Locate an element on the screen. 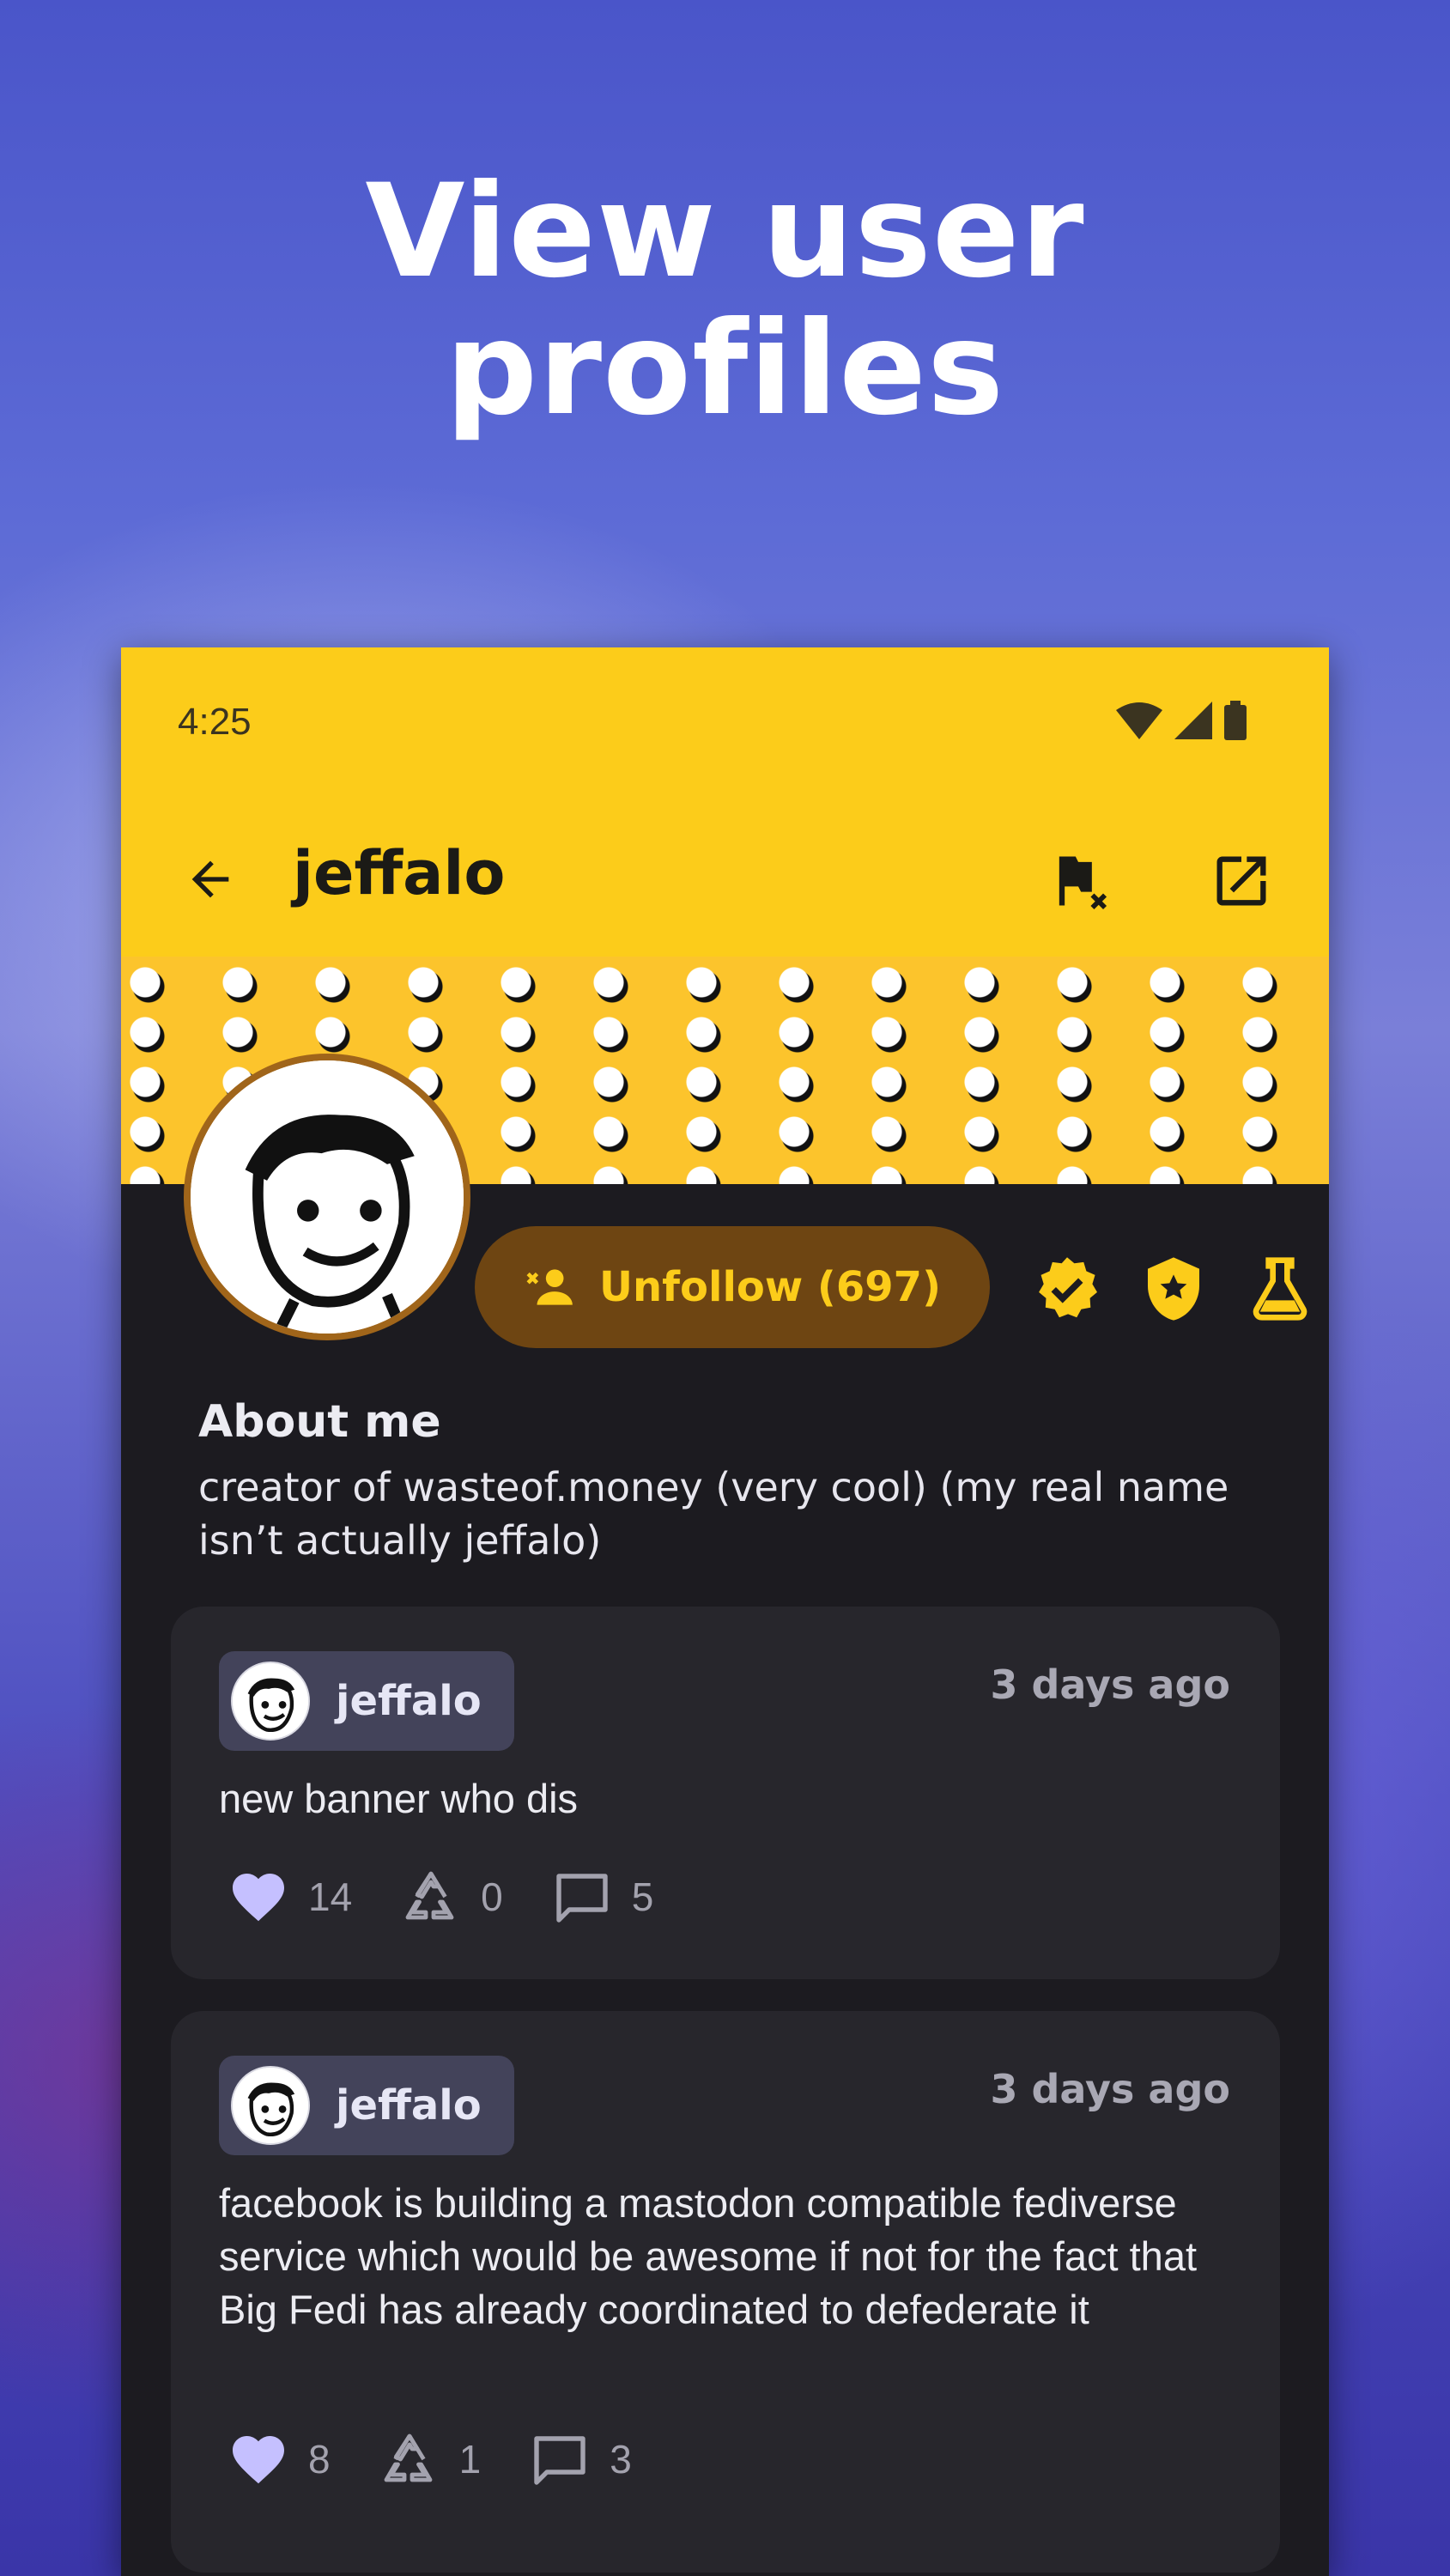 The image size is (1450, 2576). flask-icon is located at coordinates (1280, 1289).